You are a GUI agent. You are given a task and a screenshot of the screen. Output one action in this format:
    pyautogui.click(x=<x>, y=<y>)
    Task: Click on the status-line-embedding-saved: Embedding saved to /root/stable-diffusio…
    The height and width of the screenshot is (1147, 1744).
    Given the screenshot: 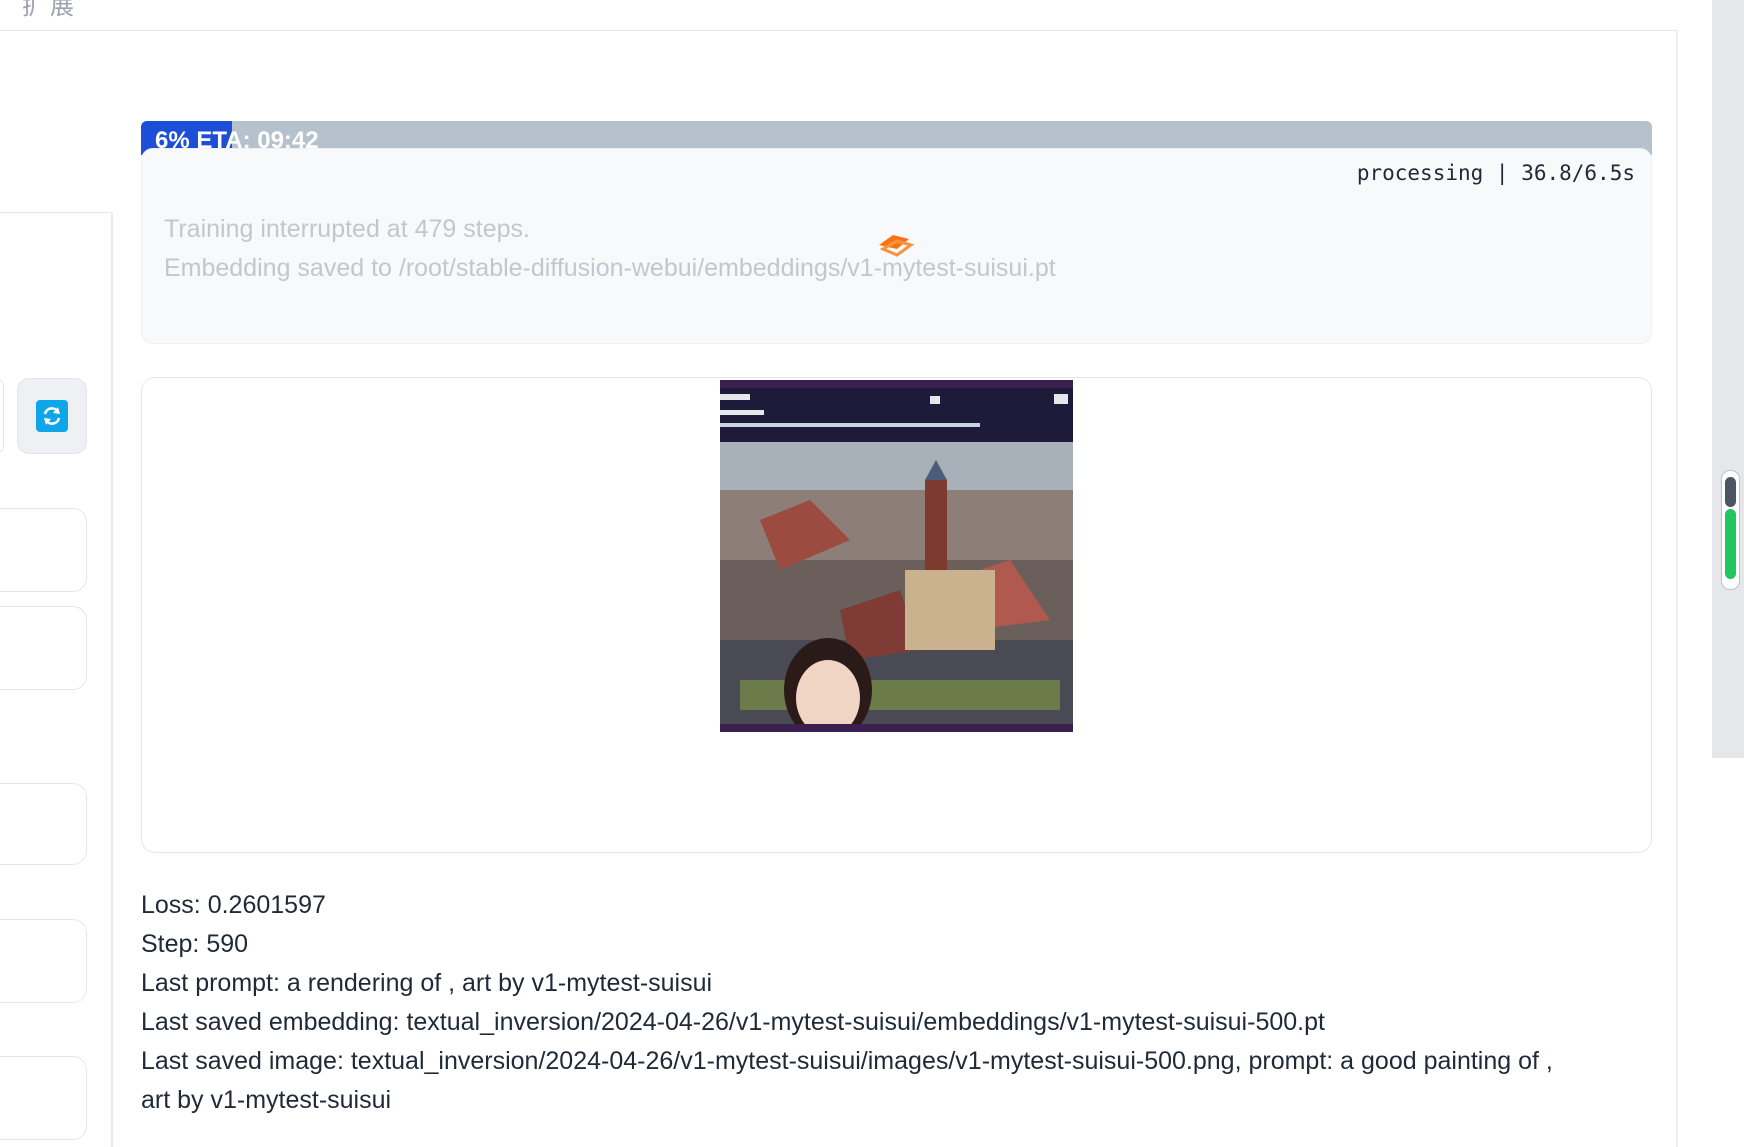 What is the action you would take?
    pyautogui.click(x=610, y=268)
    